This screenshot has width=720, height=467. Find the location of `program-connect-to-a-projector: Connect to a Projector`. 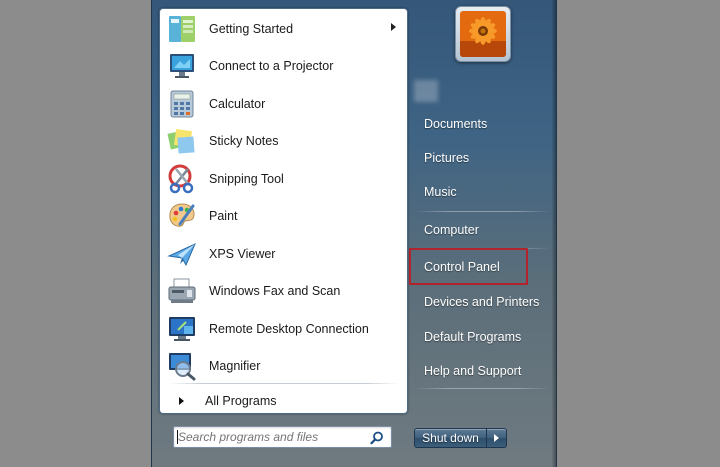

program-connect-to-a-projector: Connect to a Projector is located at coordinates (283, 67).